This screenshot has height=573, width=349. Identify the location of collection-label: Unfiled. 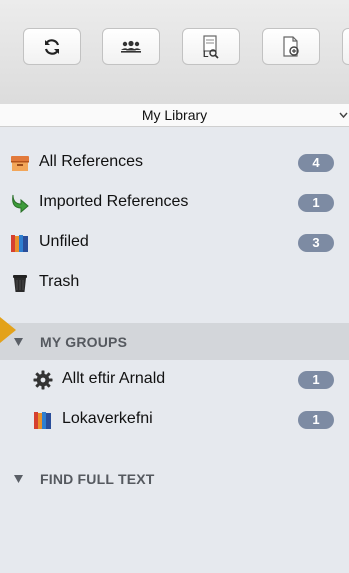
(64, 241).